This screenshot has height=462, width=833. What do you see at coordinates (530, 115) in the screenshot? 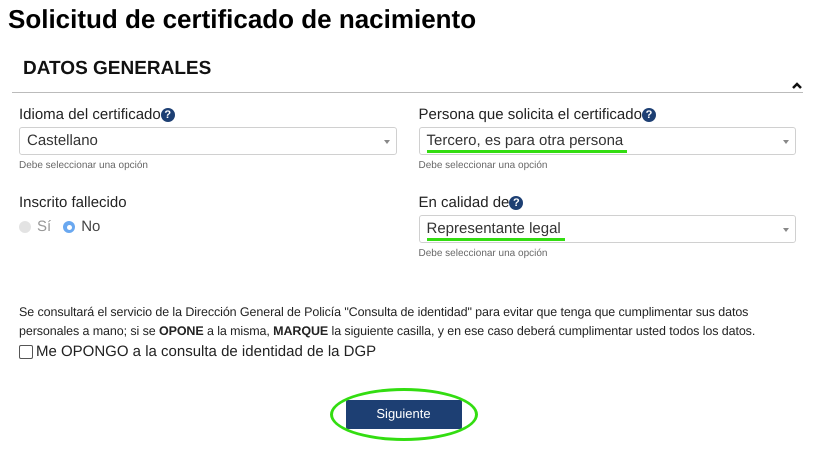
I see `field-label: Persona que solicita el certificado` at bounding box center [530, 115].